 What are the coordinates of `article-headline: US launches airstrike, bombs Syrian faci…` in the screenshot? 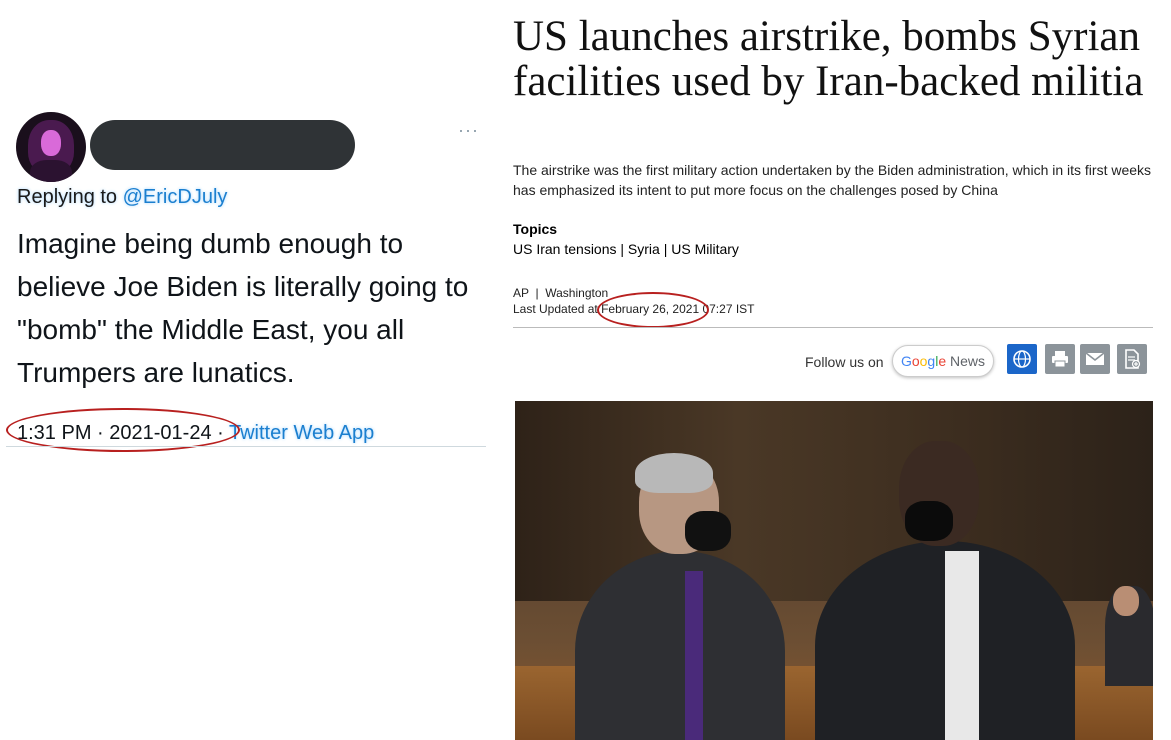 It's located at (828, 59).